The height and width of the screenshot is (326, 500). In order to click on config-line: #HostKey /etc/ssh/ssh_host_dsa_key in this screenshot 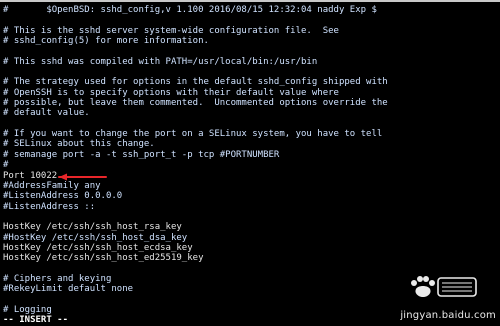, I will do `click(95, 237)`.